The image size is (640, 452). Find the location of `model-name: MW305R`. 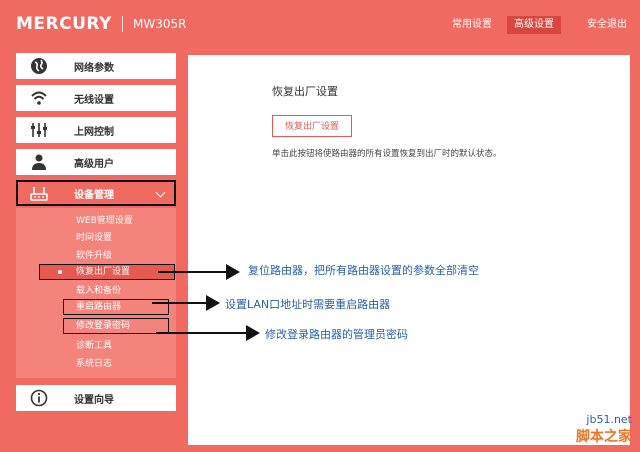

model-name: MW305R is located at coordinates (160, 24).